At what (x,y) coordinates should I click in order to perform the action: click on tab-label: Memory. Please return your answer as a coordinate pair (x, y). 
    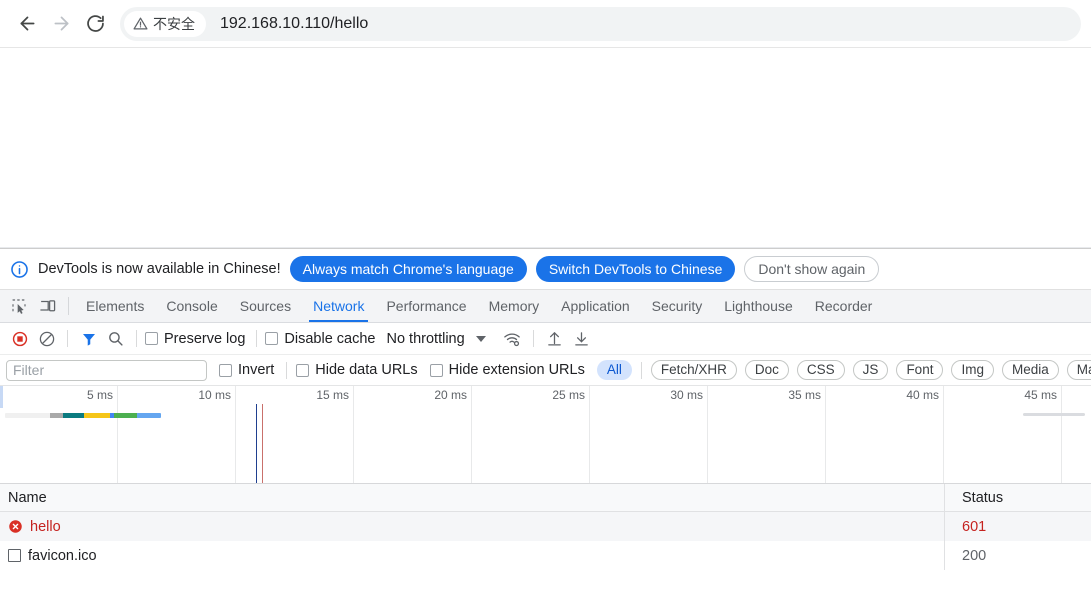
    Looking at the image, I should click on (514, 306).